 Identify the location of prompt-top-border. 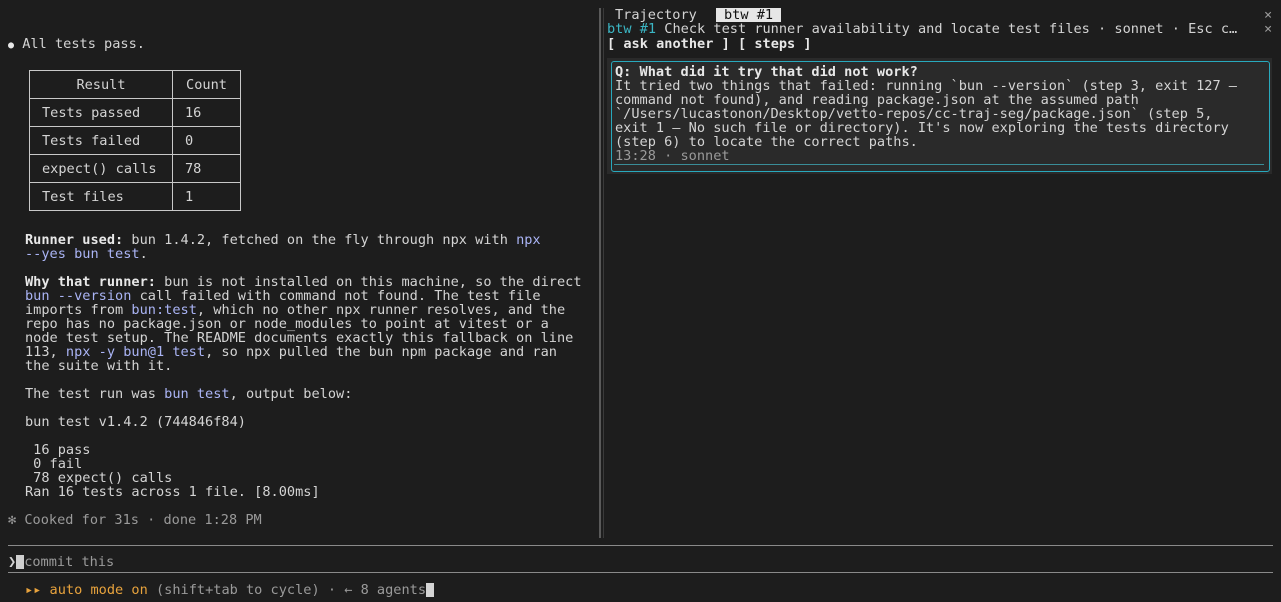
(640, 545).